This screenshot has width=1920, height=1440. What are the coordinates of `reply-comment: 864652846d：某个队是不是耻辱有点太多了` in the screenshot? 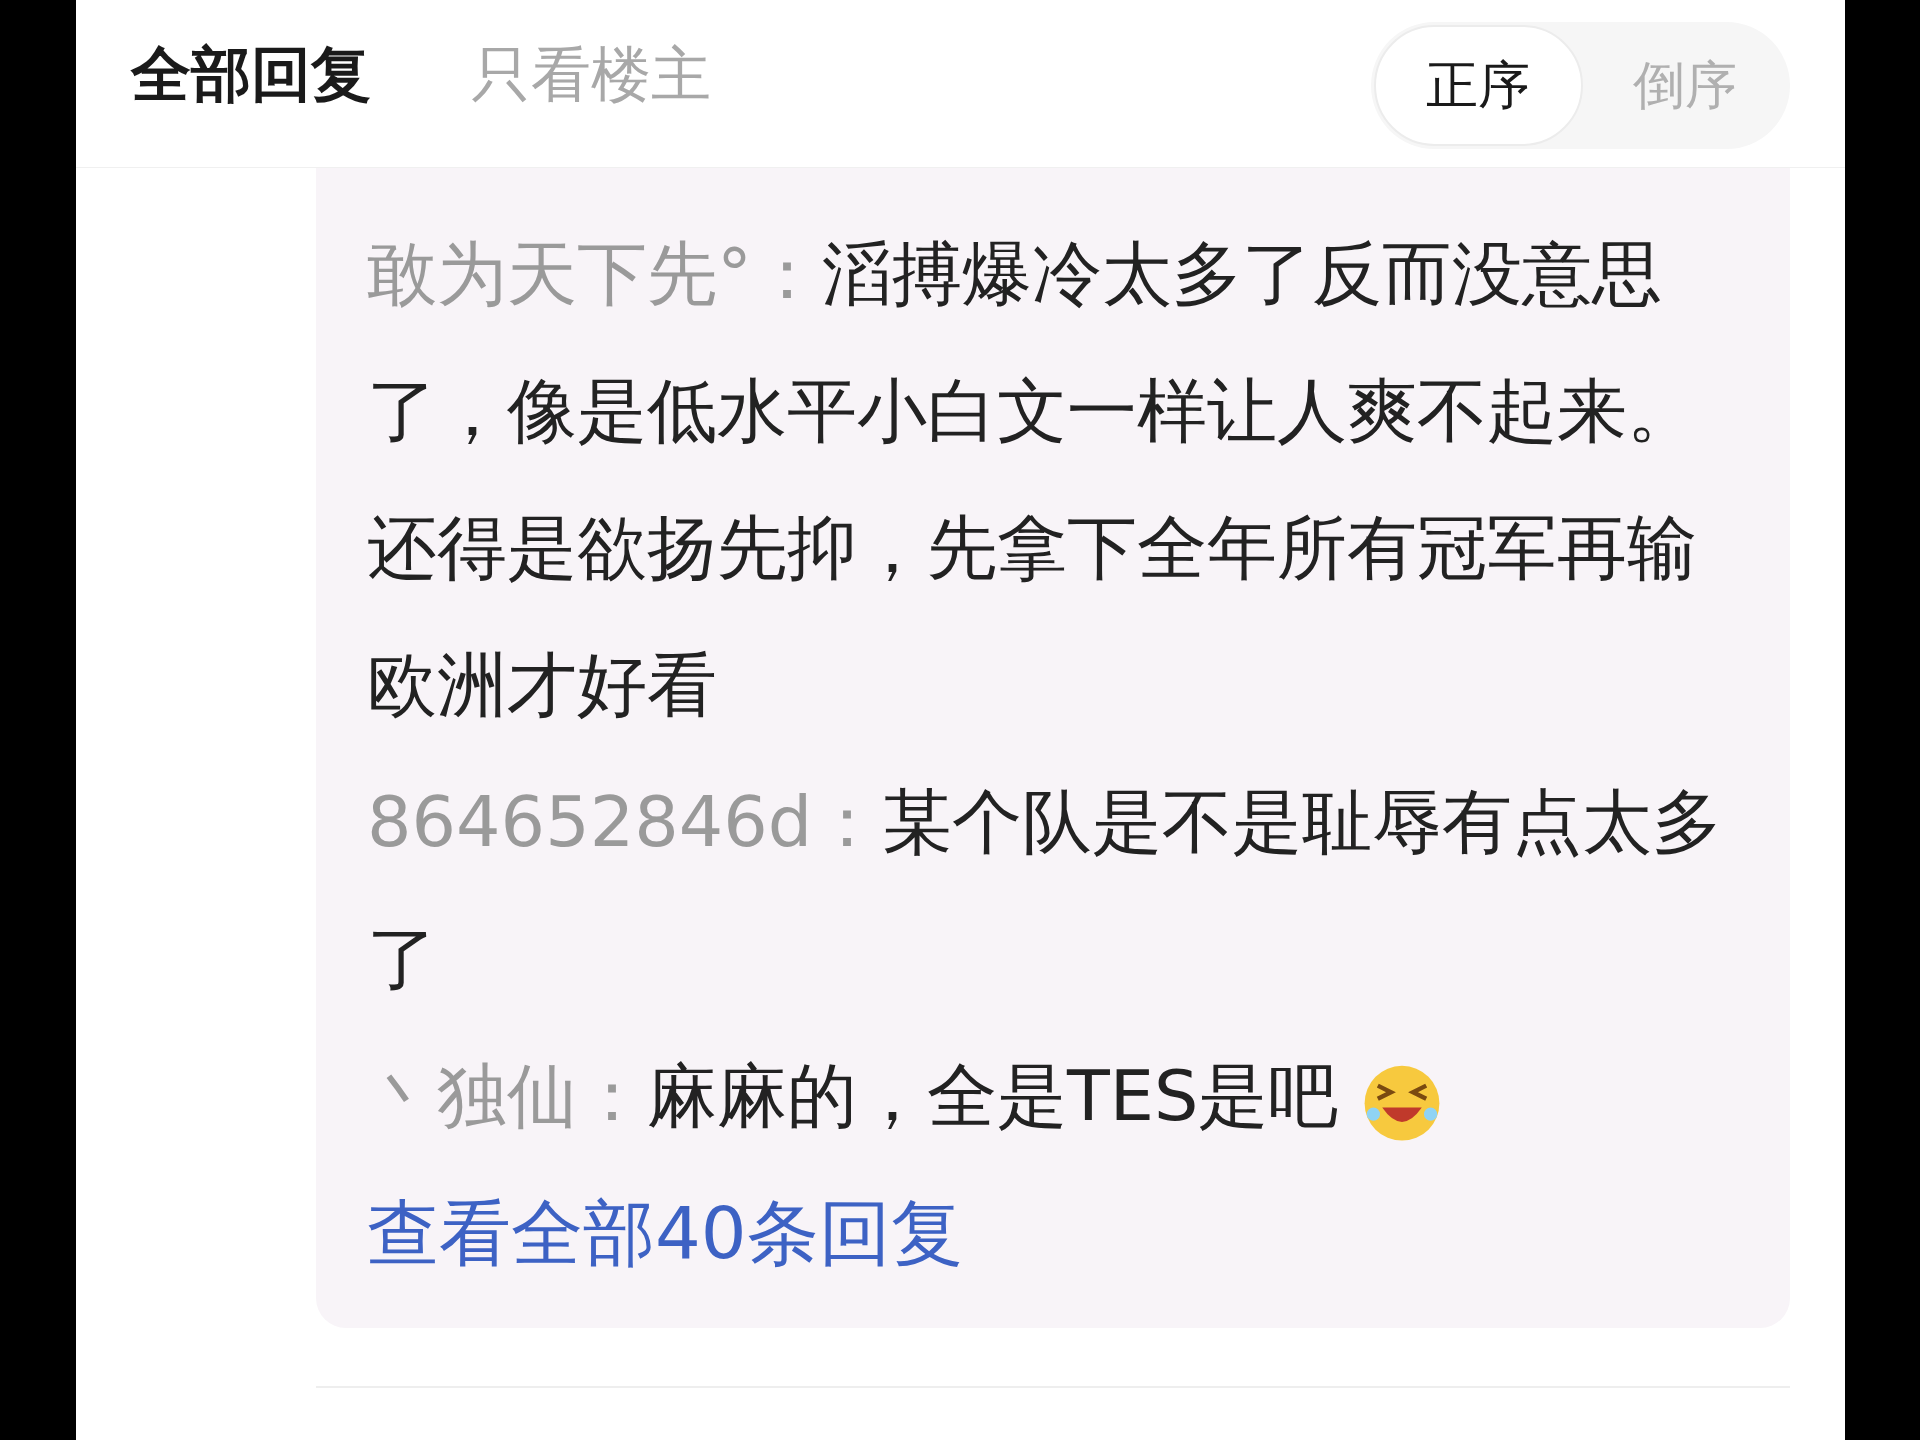 It's located at (1045, 890).